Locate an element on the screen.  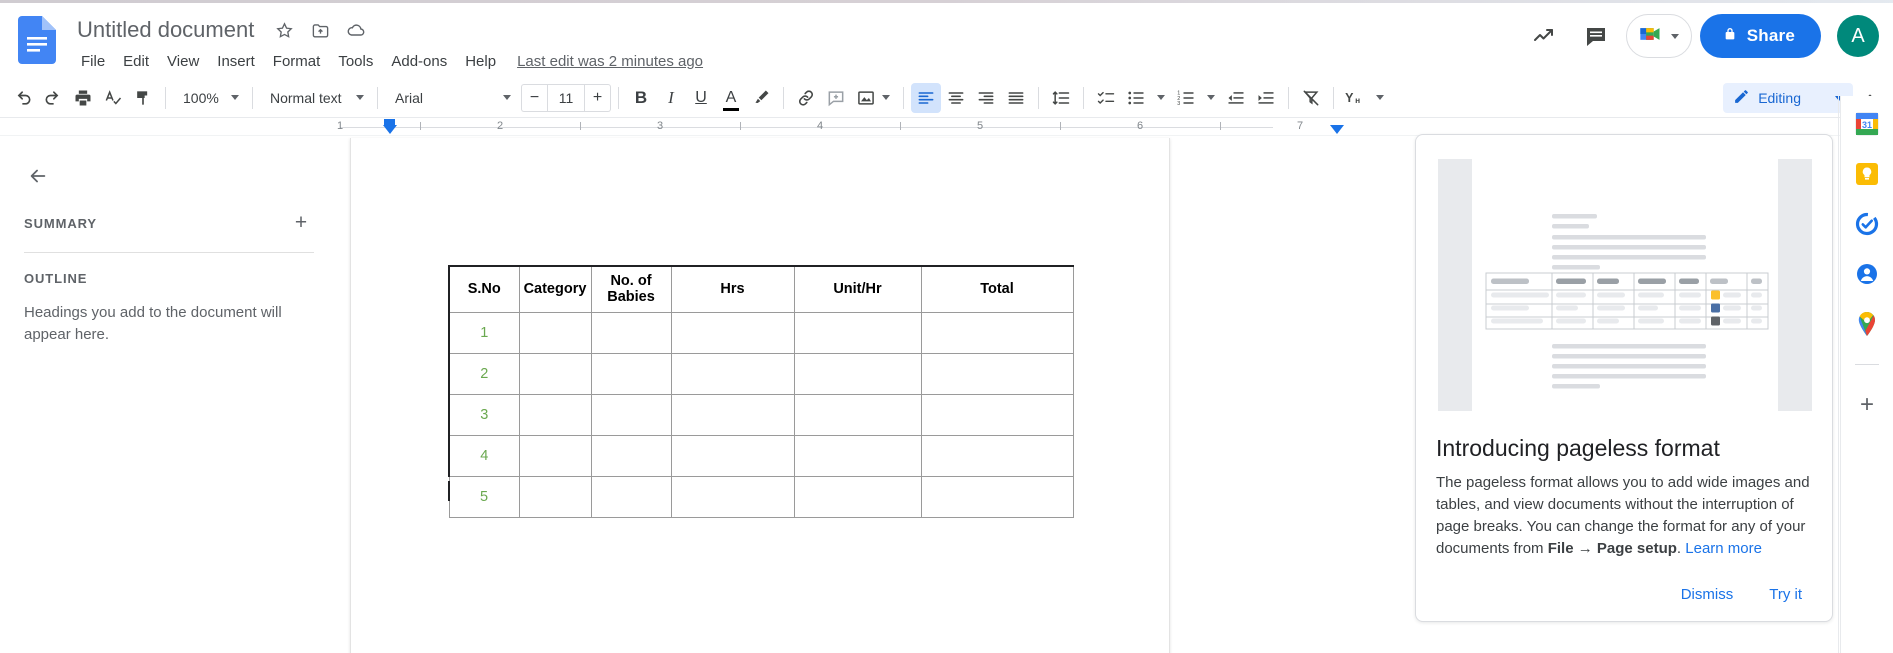
table-row: 1 is located at coordinates (761, 332).